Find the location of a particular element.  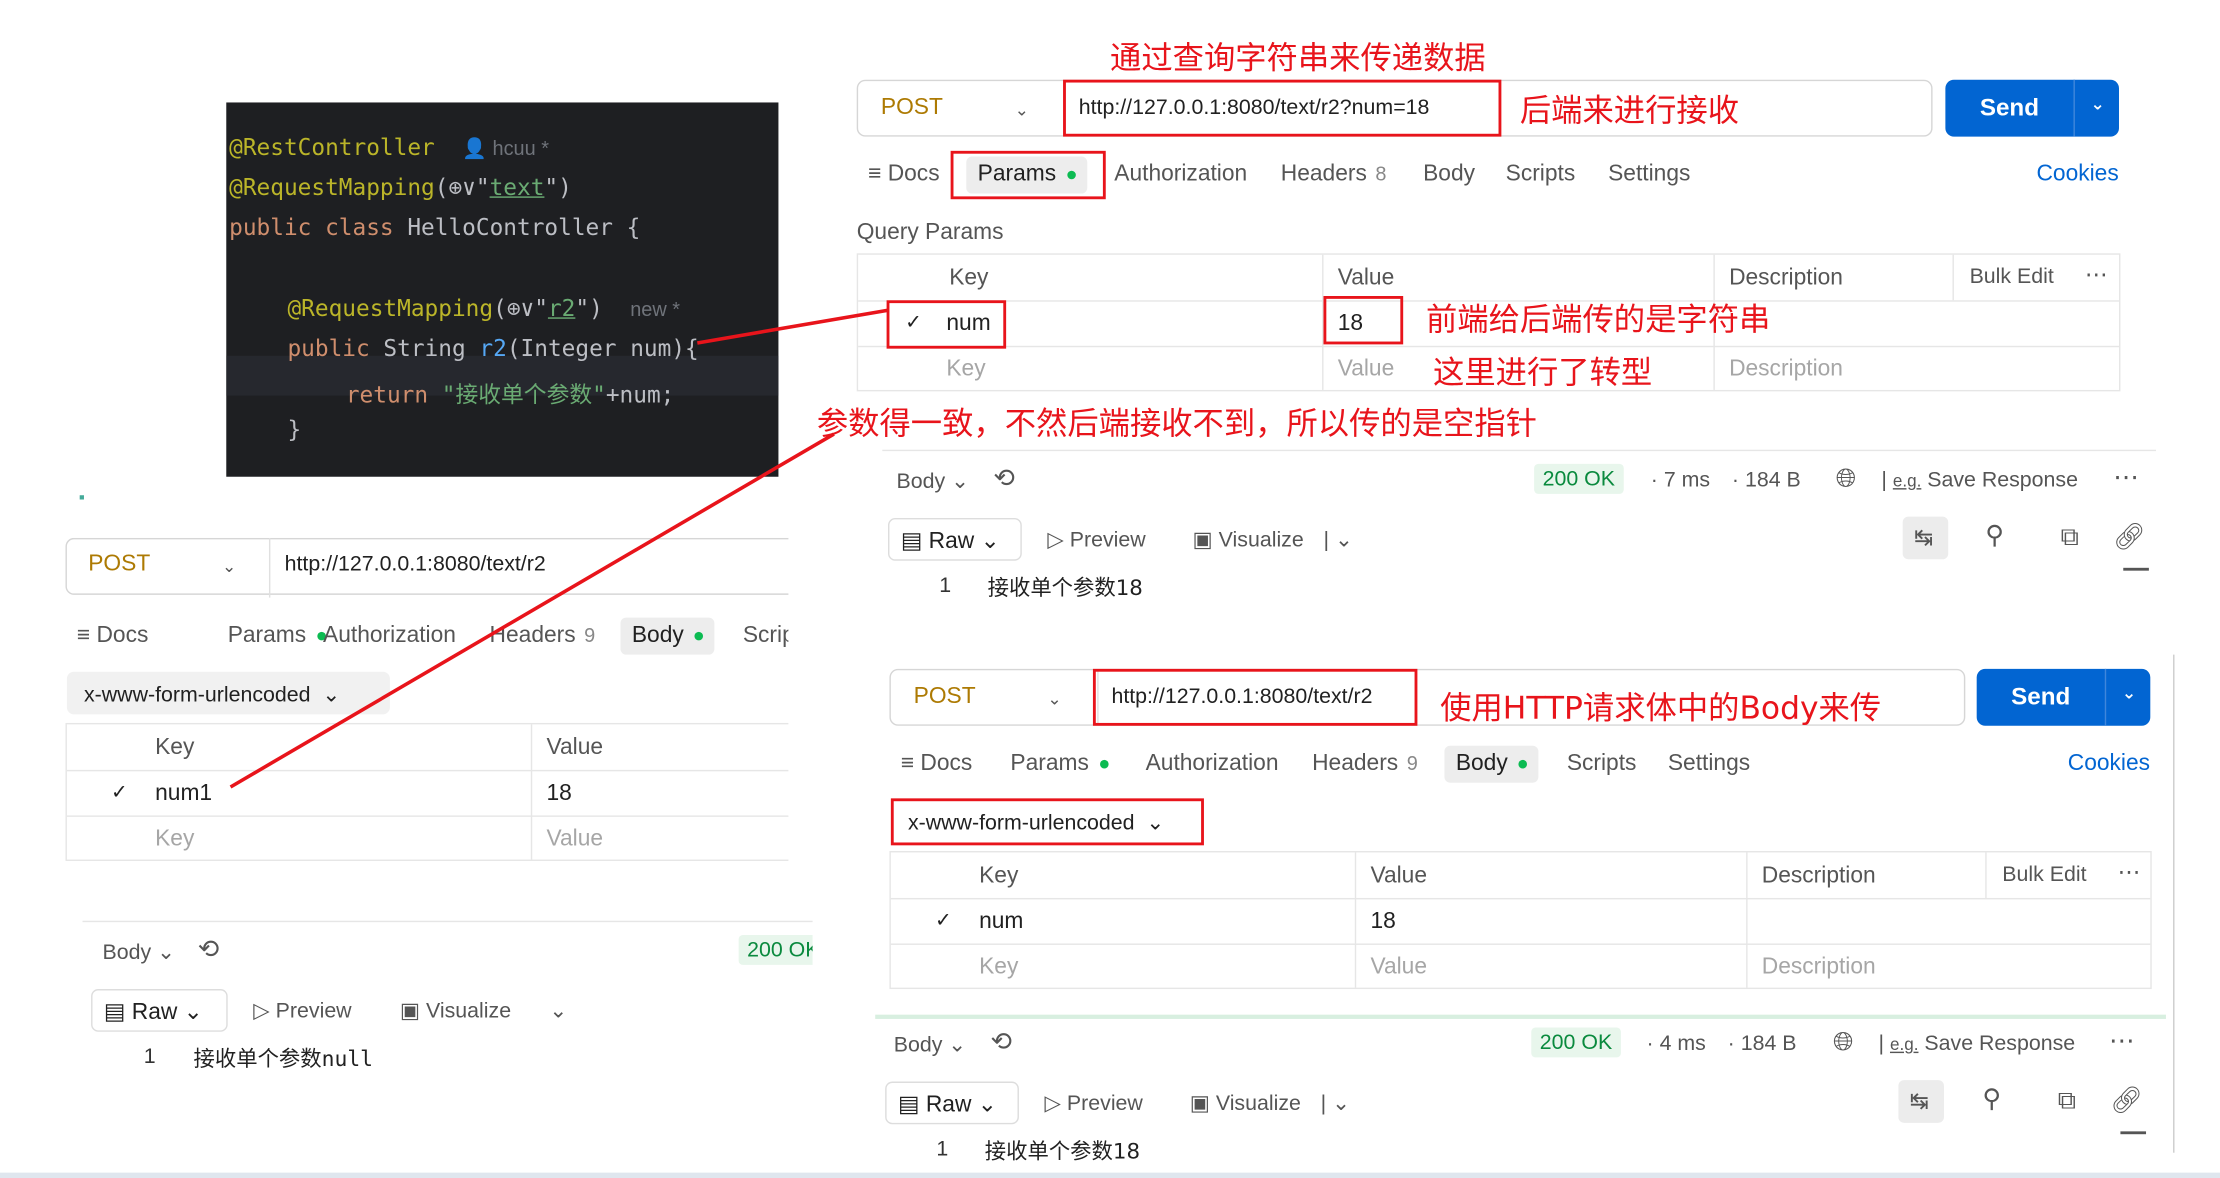

annotation-lines is located at coordinates (559, 548).